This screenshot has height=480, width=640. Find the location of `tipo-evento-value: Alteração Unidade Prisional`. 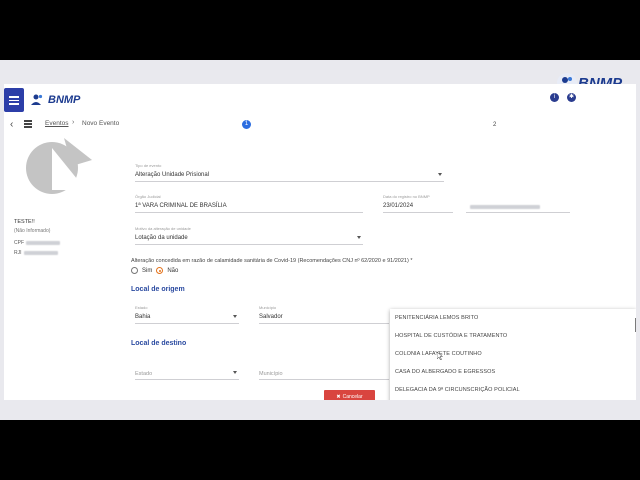

tipo-evento-value: Alteração Unidade Prisional is located at coordinates (172, 175).